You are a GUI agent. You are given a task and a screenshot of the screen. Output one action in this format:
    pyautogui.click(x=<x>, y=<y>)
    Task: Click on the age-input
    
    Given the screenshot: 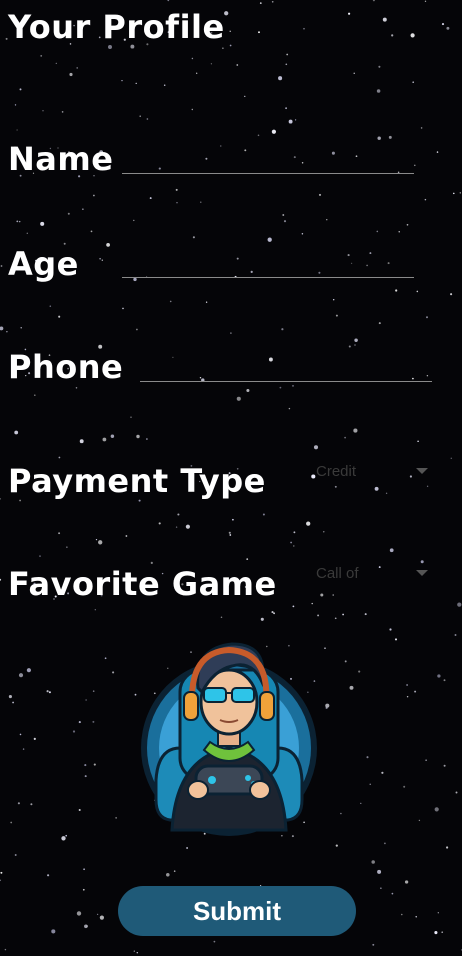 What is the action you would take?
    pyautogui.click(x=268, y=266)
    